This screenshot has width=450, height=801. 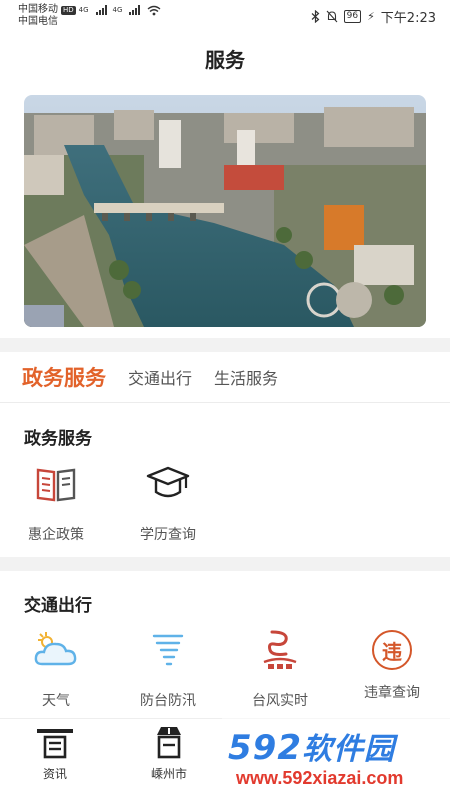 I want to click on grid-item-violation: 违 违章查询, so click(x=392, y=664).